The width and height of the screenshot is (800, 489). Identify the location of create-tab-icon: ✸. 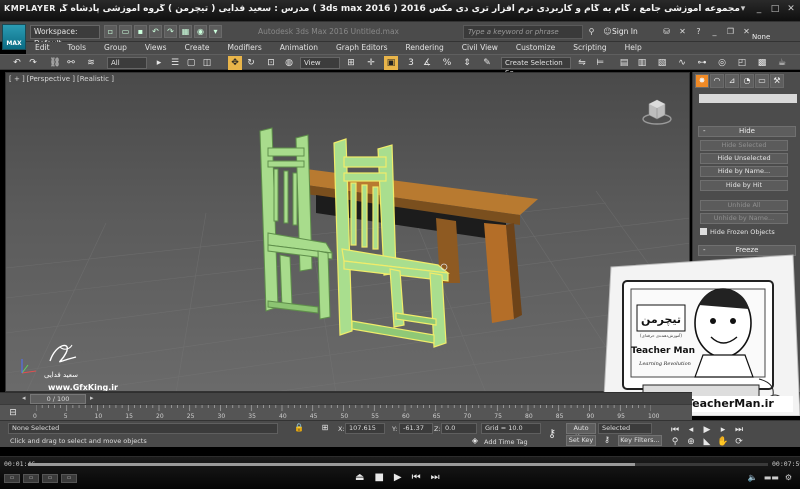
(702, 81).